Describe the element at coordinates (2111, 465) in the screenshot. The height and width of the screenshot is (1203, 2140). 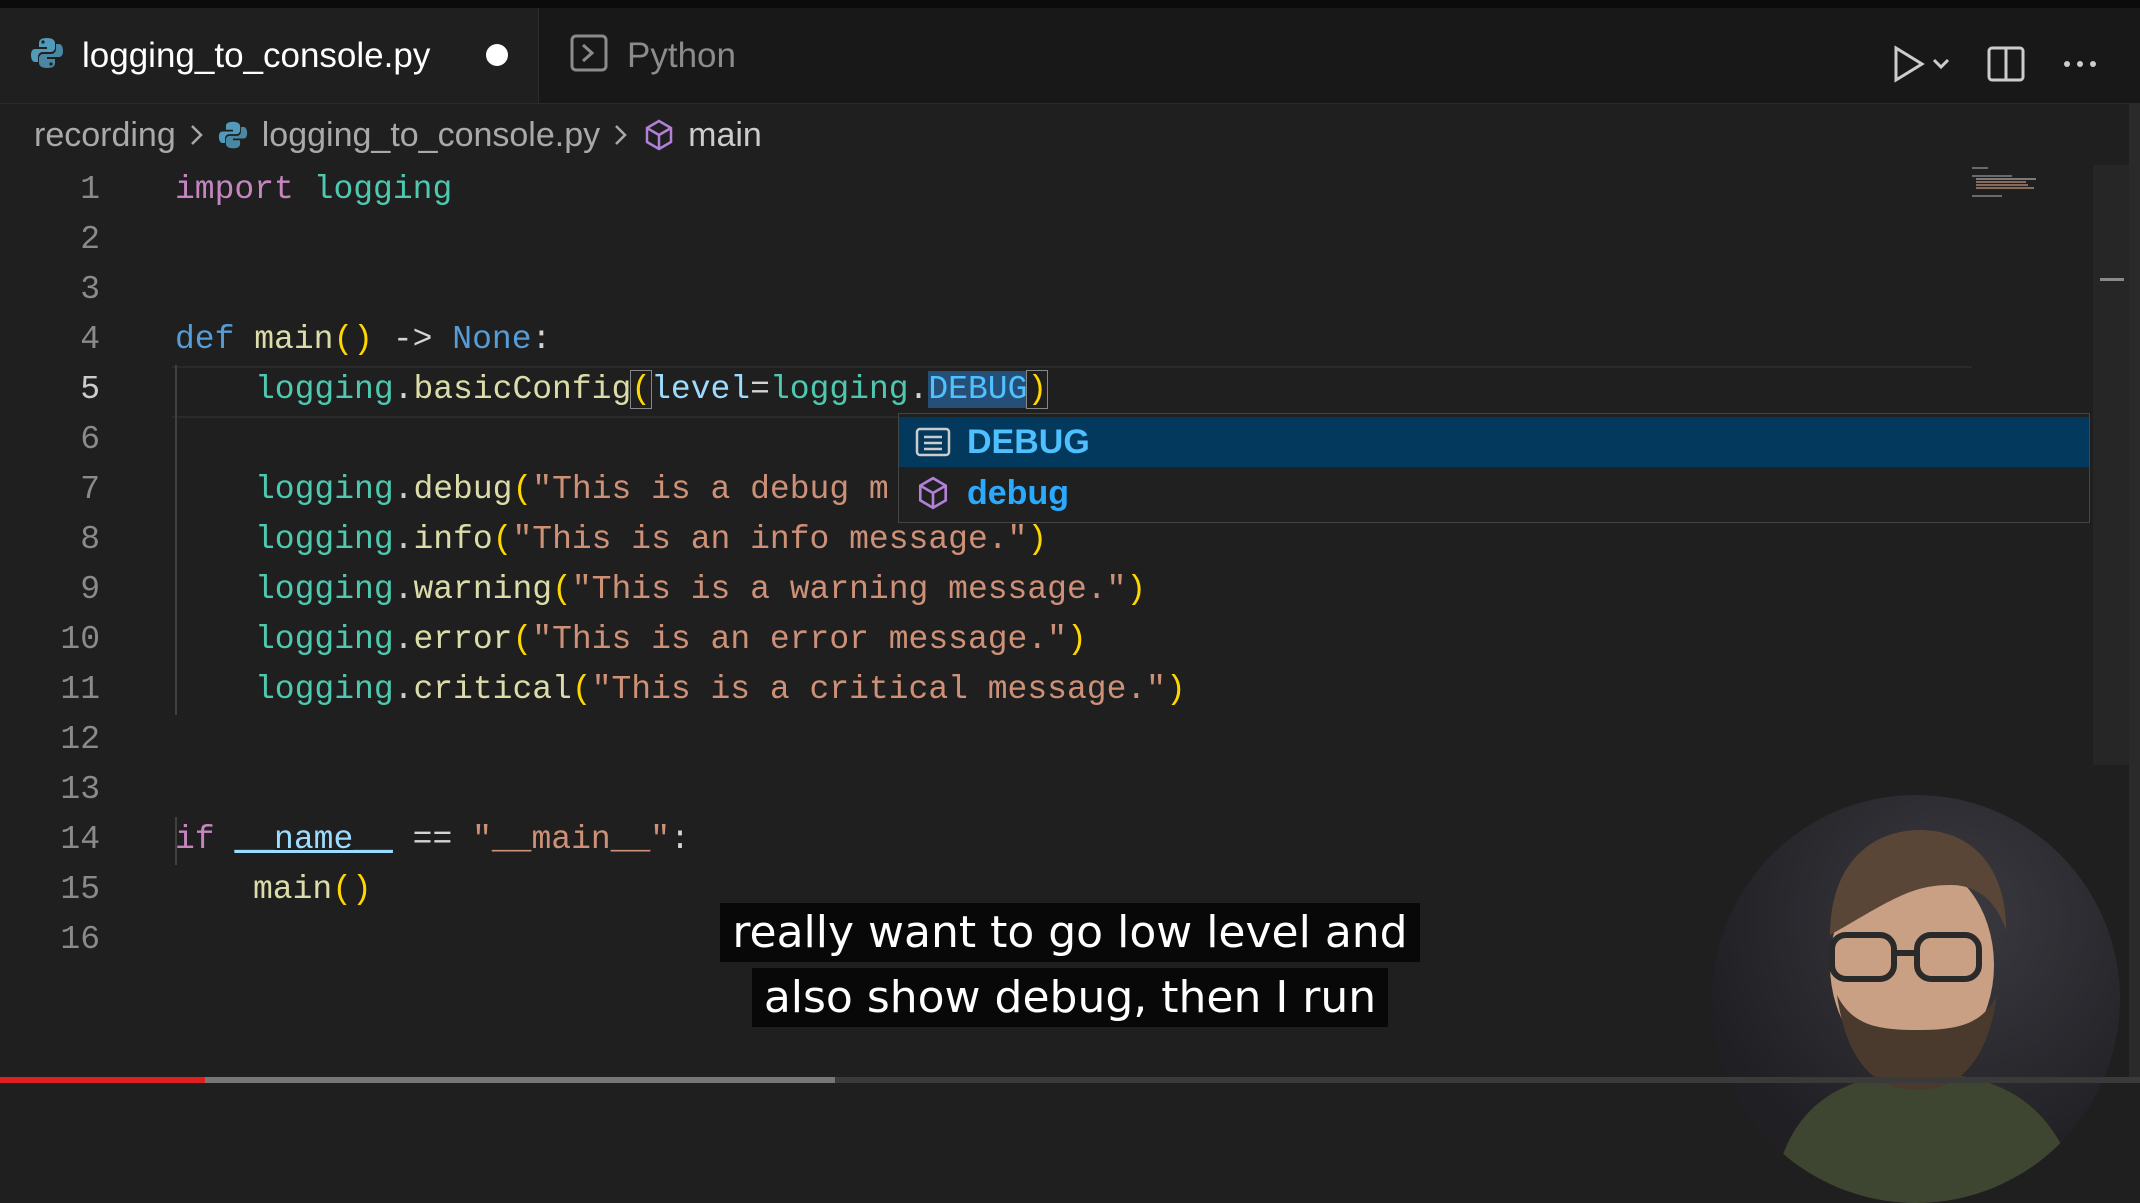
I see `editor-scrollbar` at that location.